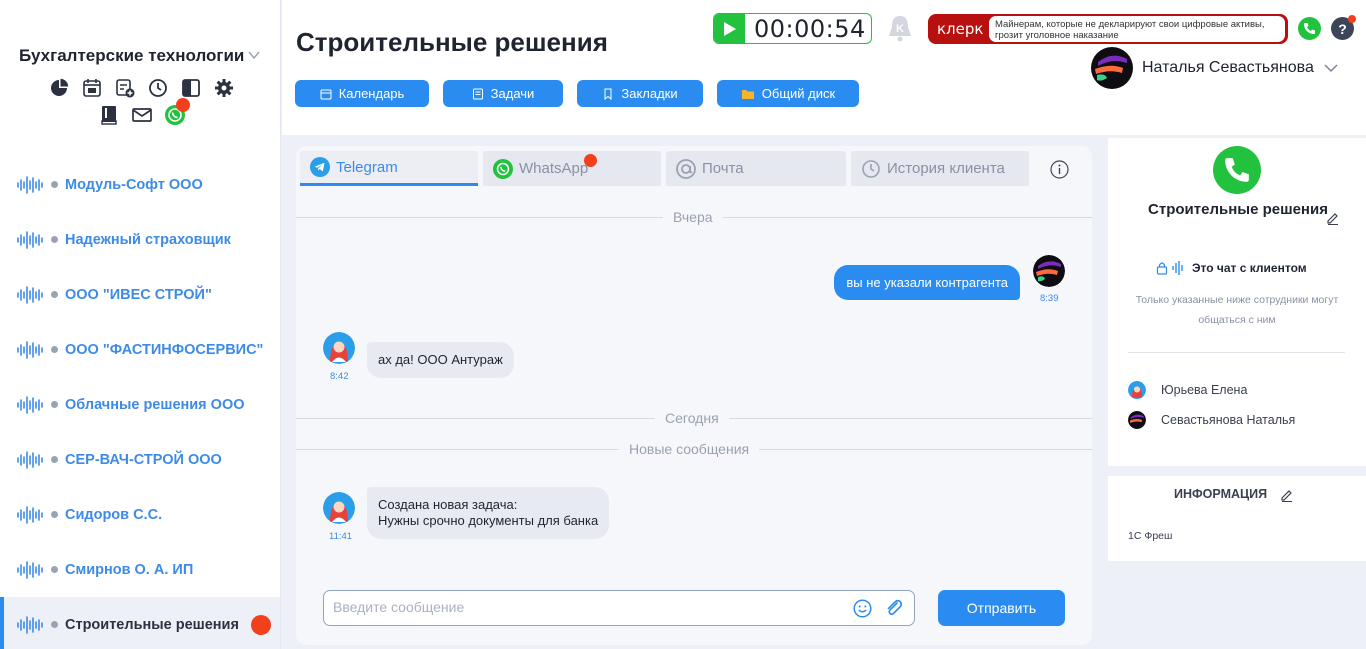 Image resolution: width=1366 pixels, height=649 pixels. Describe the element at coordinates (152, 624) in the screenshot. I see `client-name: Строительные решения` at that location.